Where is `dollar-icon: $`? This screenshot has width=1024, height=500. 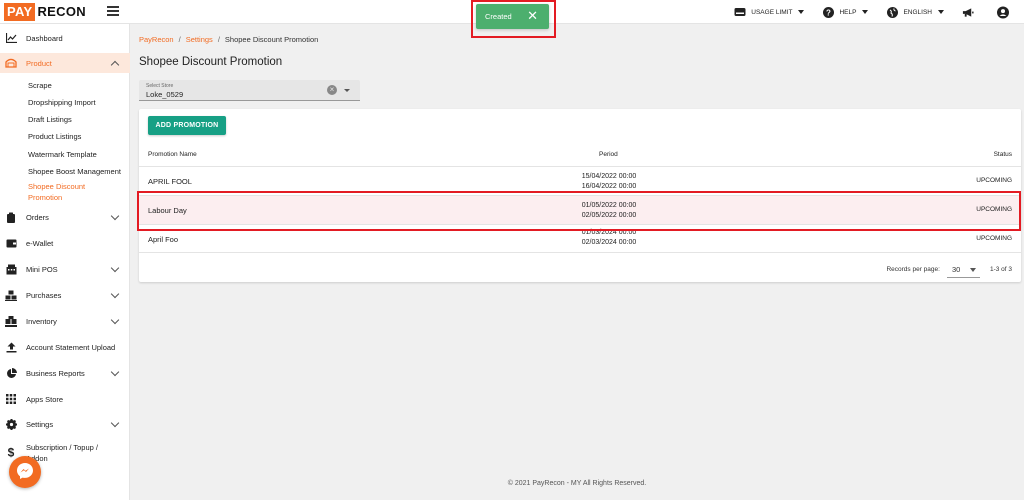
dollar-icon: $ is located at coordinates (11, 452).